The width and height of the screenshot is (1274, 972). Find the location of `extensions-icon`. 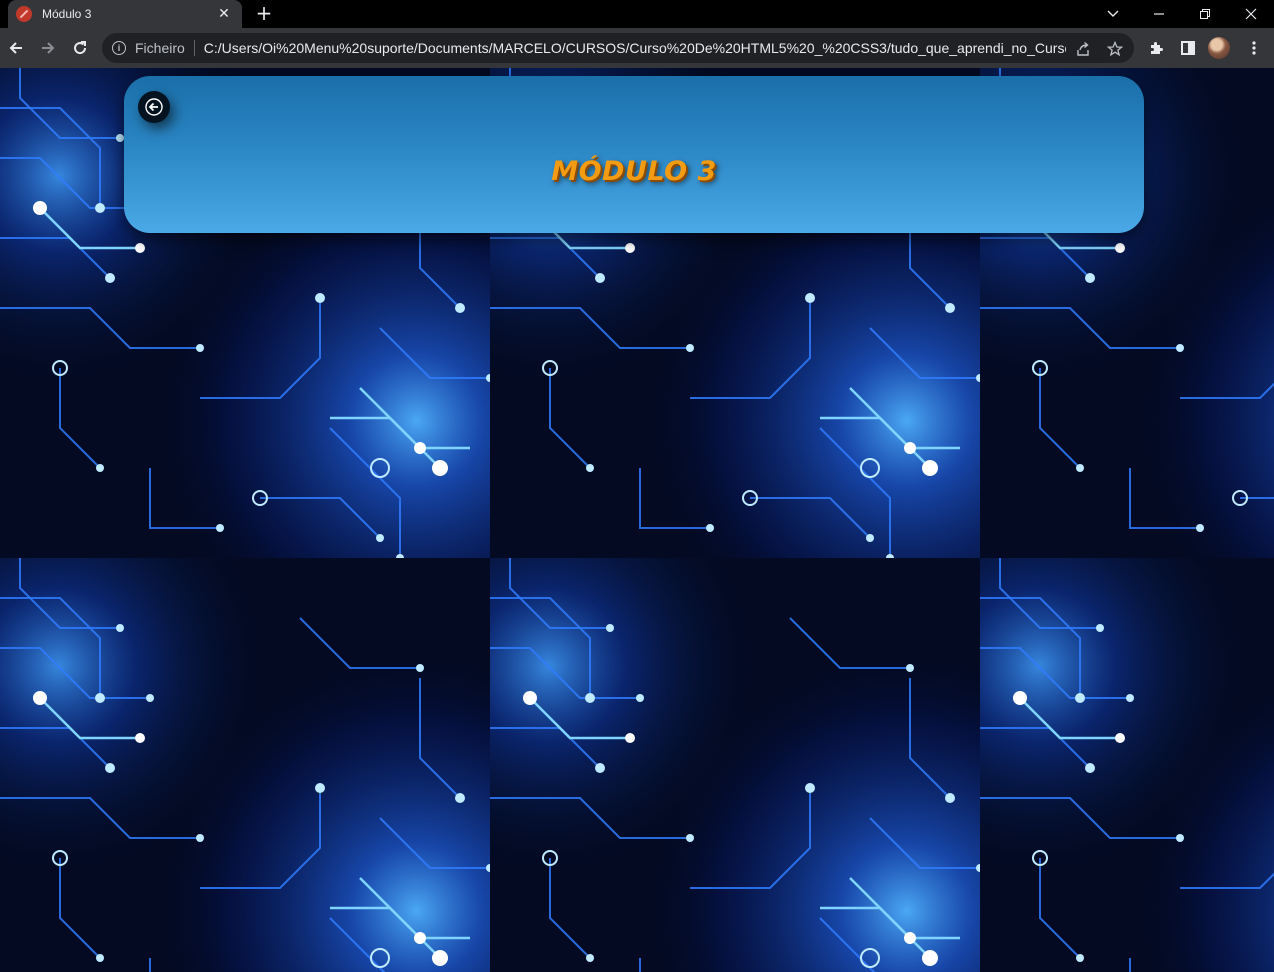

extensions-icon is located at coordinates (1157, 48).